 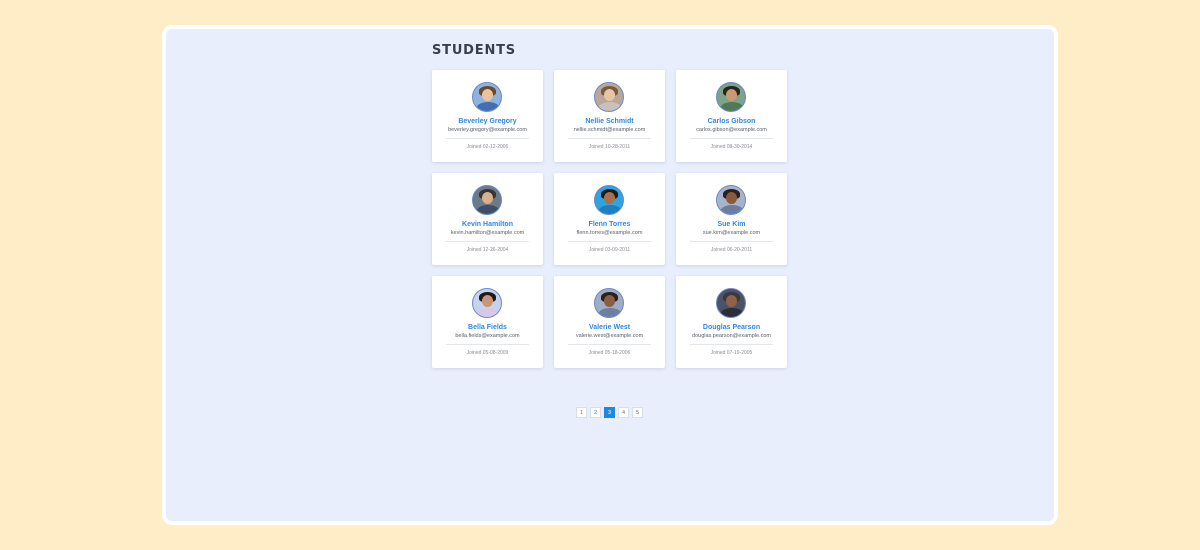 I want to click on student-email: bella.fields@example.com, so click(x=487, y=336).